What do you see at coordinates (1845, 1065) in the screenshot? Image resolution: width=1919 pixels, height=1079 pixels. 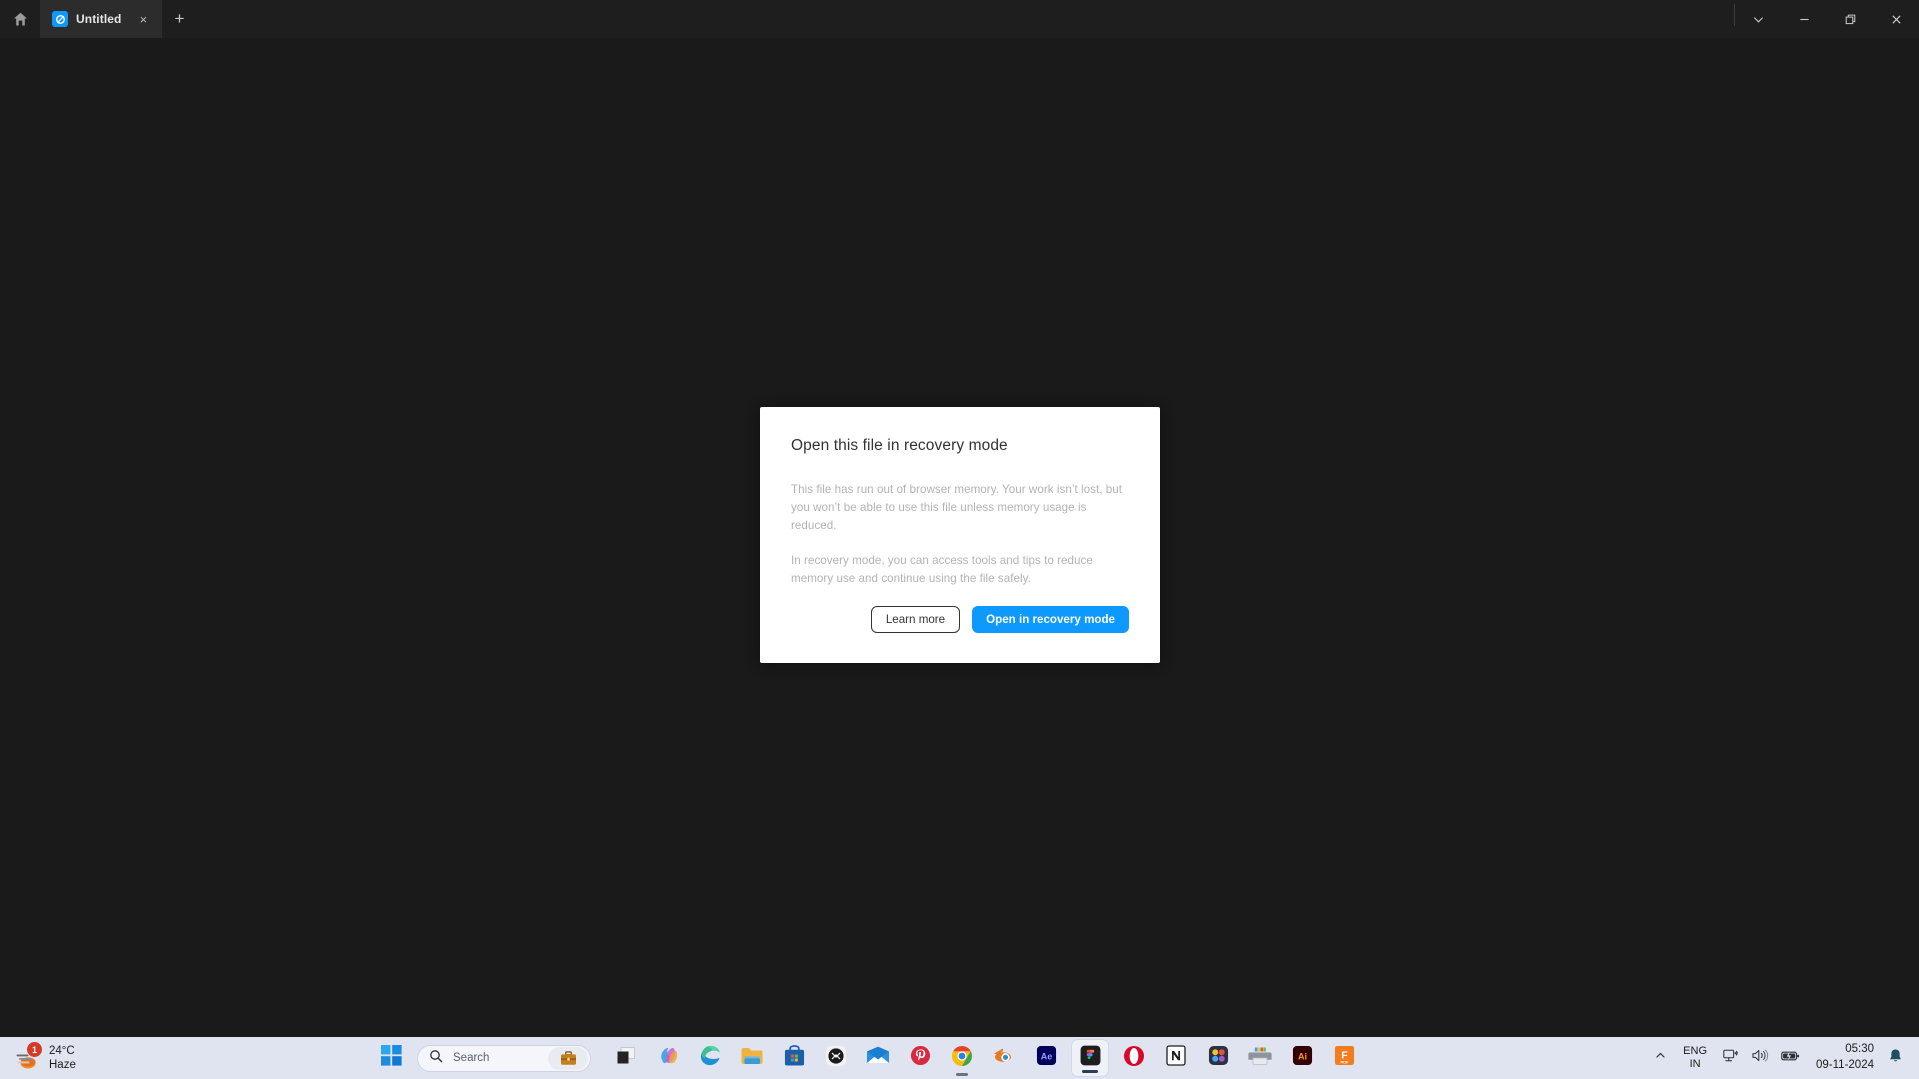 I see `clock-date: 09-11-2024` at bounding box center [1845, 1065].